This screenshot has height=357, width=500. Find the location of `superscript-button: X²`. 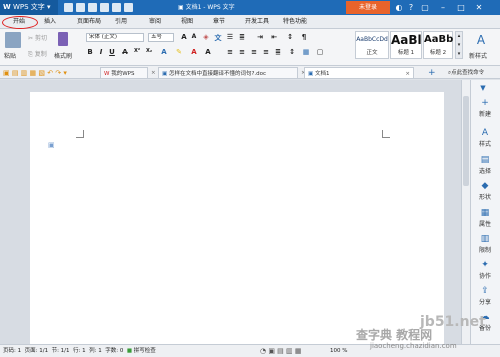

superscript-button: X² is located at coordinates (137, 51).